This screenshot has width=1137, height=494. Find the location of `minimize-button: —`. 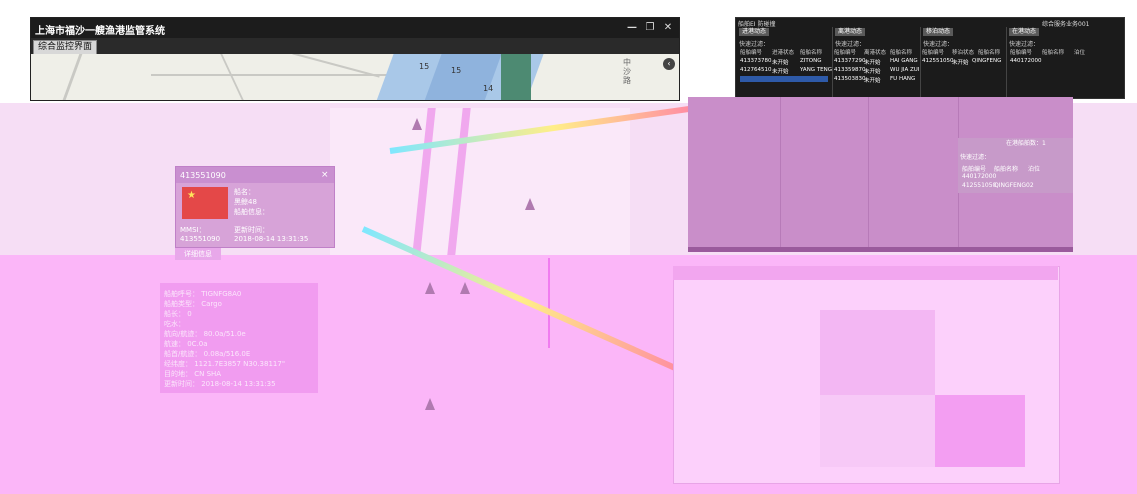

minimize-button: — is located at coordinates (632, 27).